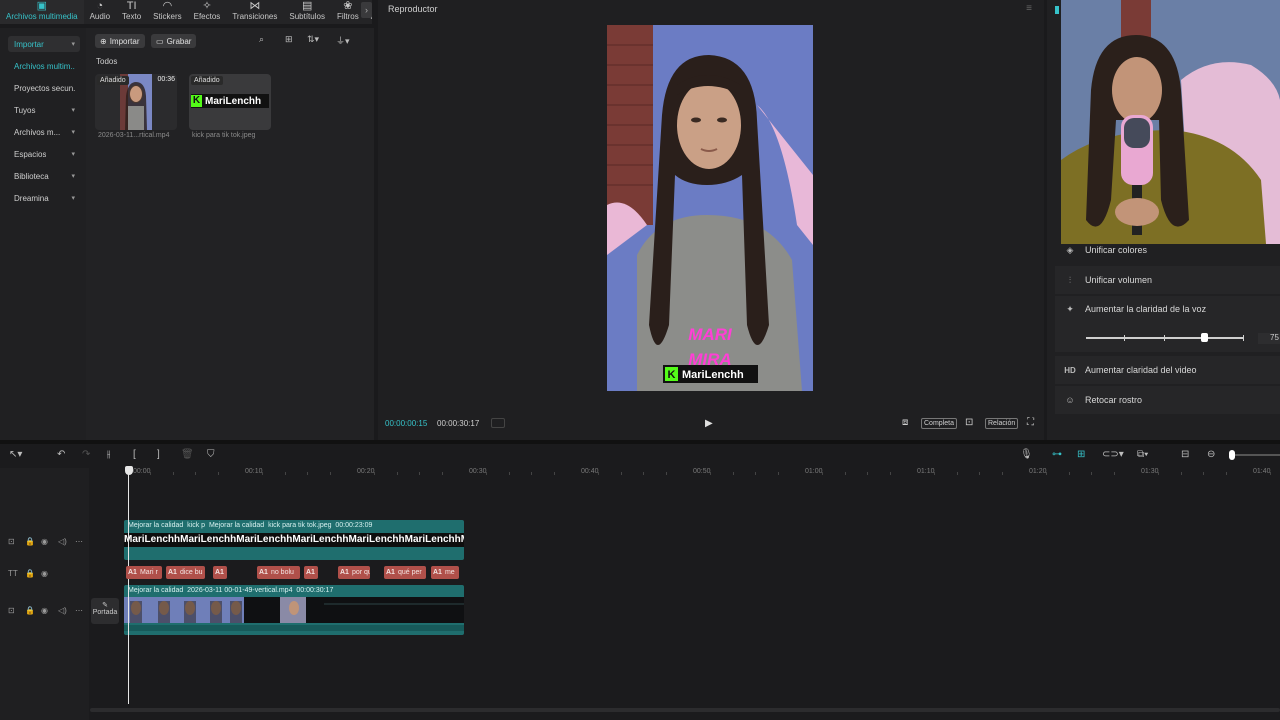 The width and height of the screenshot is (1280, 720). What do you see at coordinates (1204, 337) in the screenshot?
I see `voice-clarity-slider-handle` at bounding box center [1204, 337].